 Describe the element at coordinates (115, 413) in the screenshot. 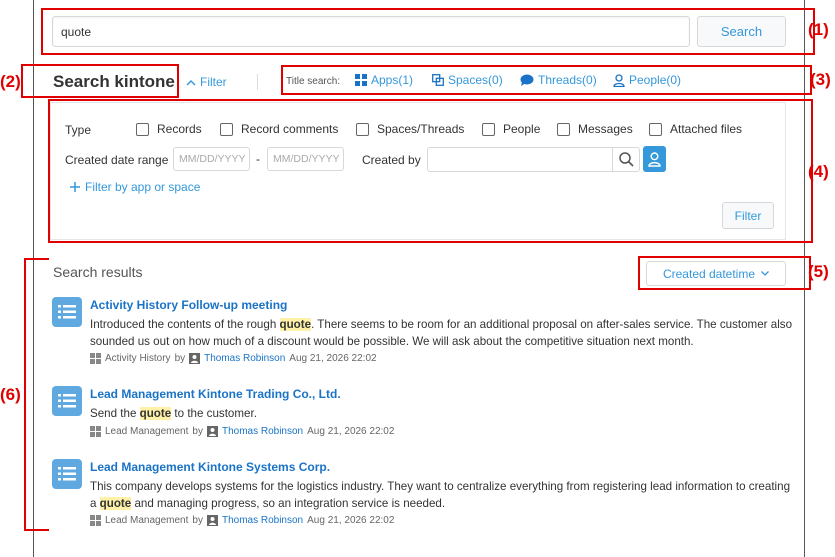

I see `snippet-text: Send the` at that location.